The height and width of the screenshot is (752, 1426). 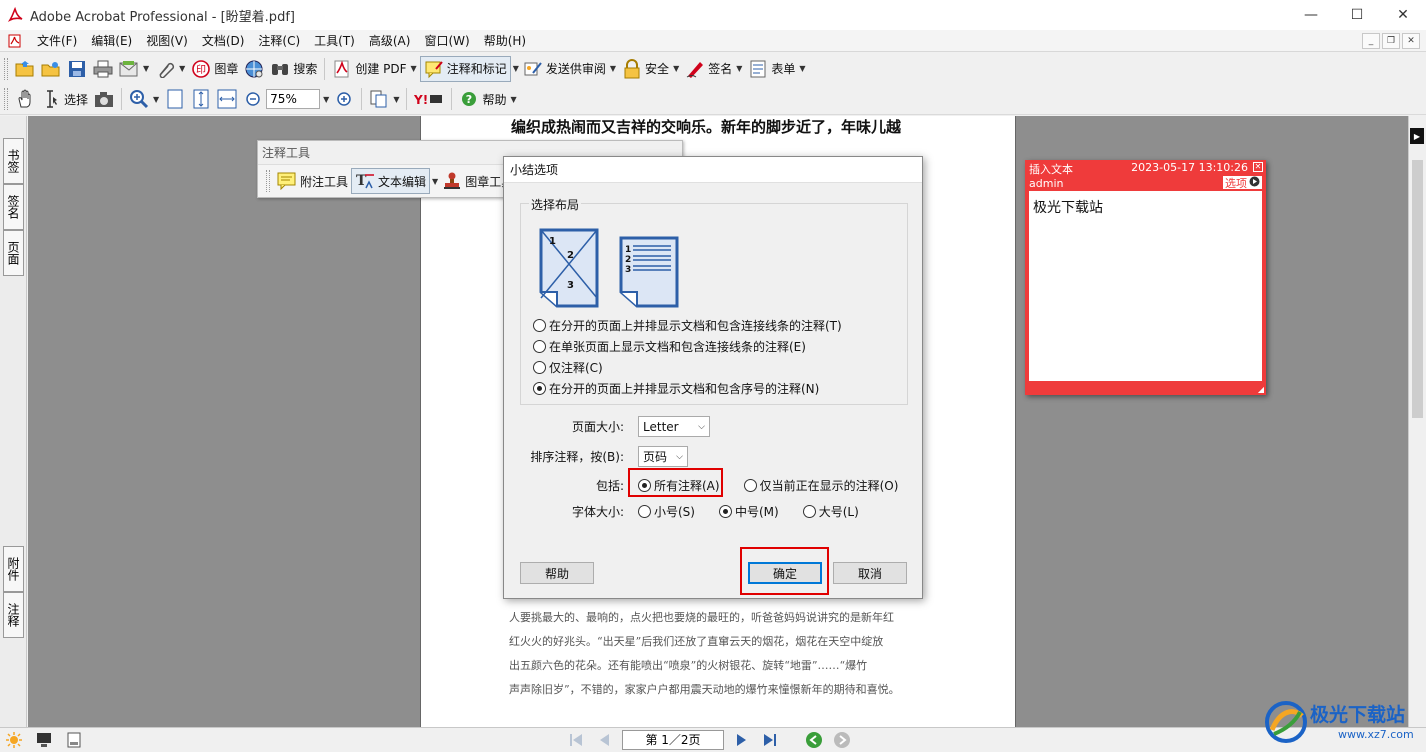 I want to click on print-button, so click(x=103, y=69).